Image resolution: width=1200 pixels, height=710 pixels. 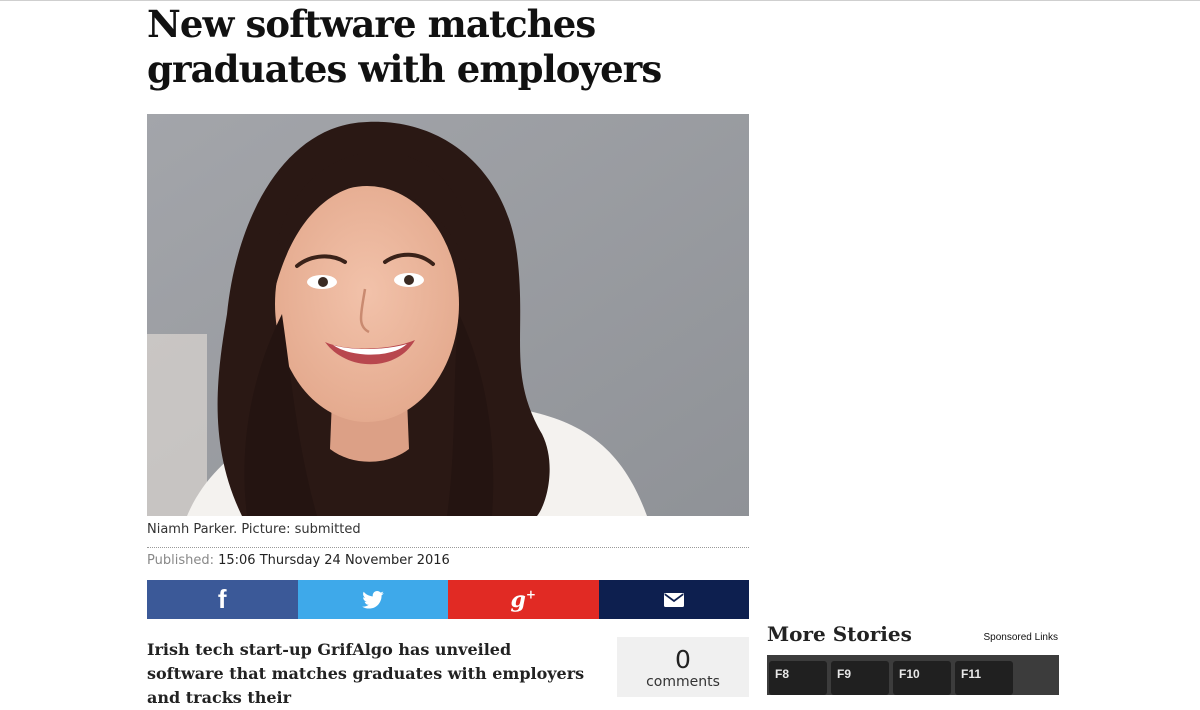 What do you see at coordinates (984, 678) in the screenshot?
I see `key-label: F11` at bounding box center [984, 678].